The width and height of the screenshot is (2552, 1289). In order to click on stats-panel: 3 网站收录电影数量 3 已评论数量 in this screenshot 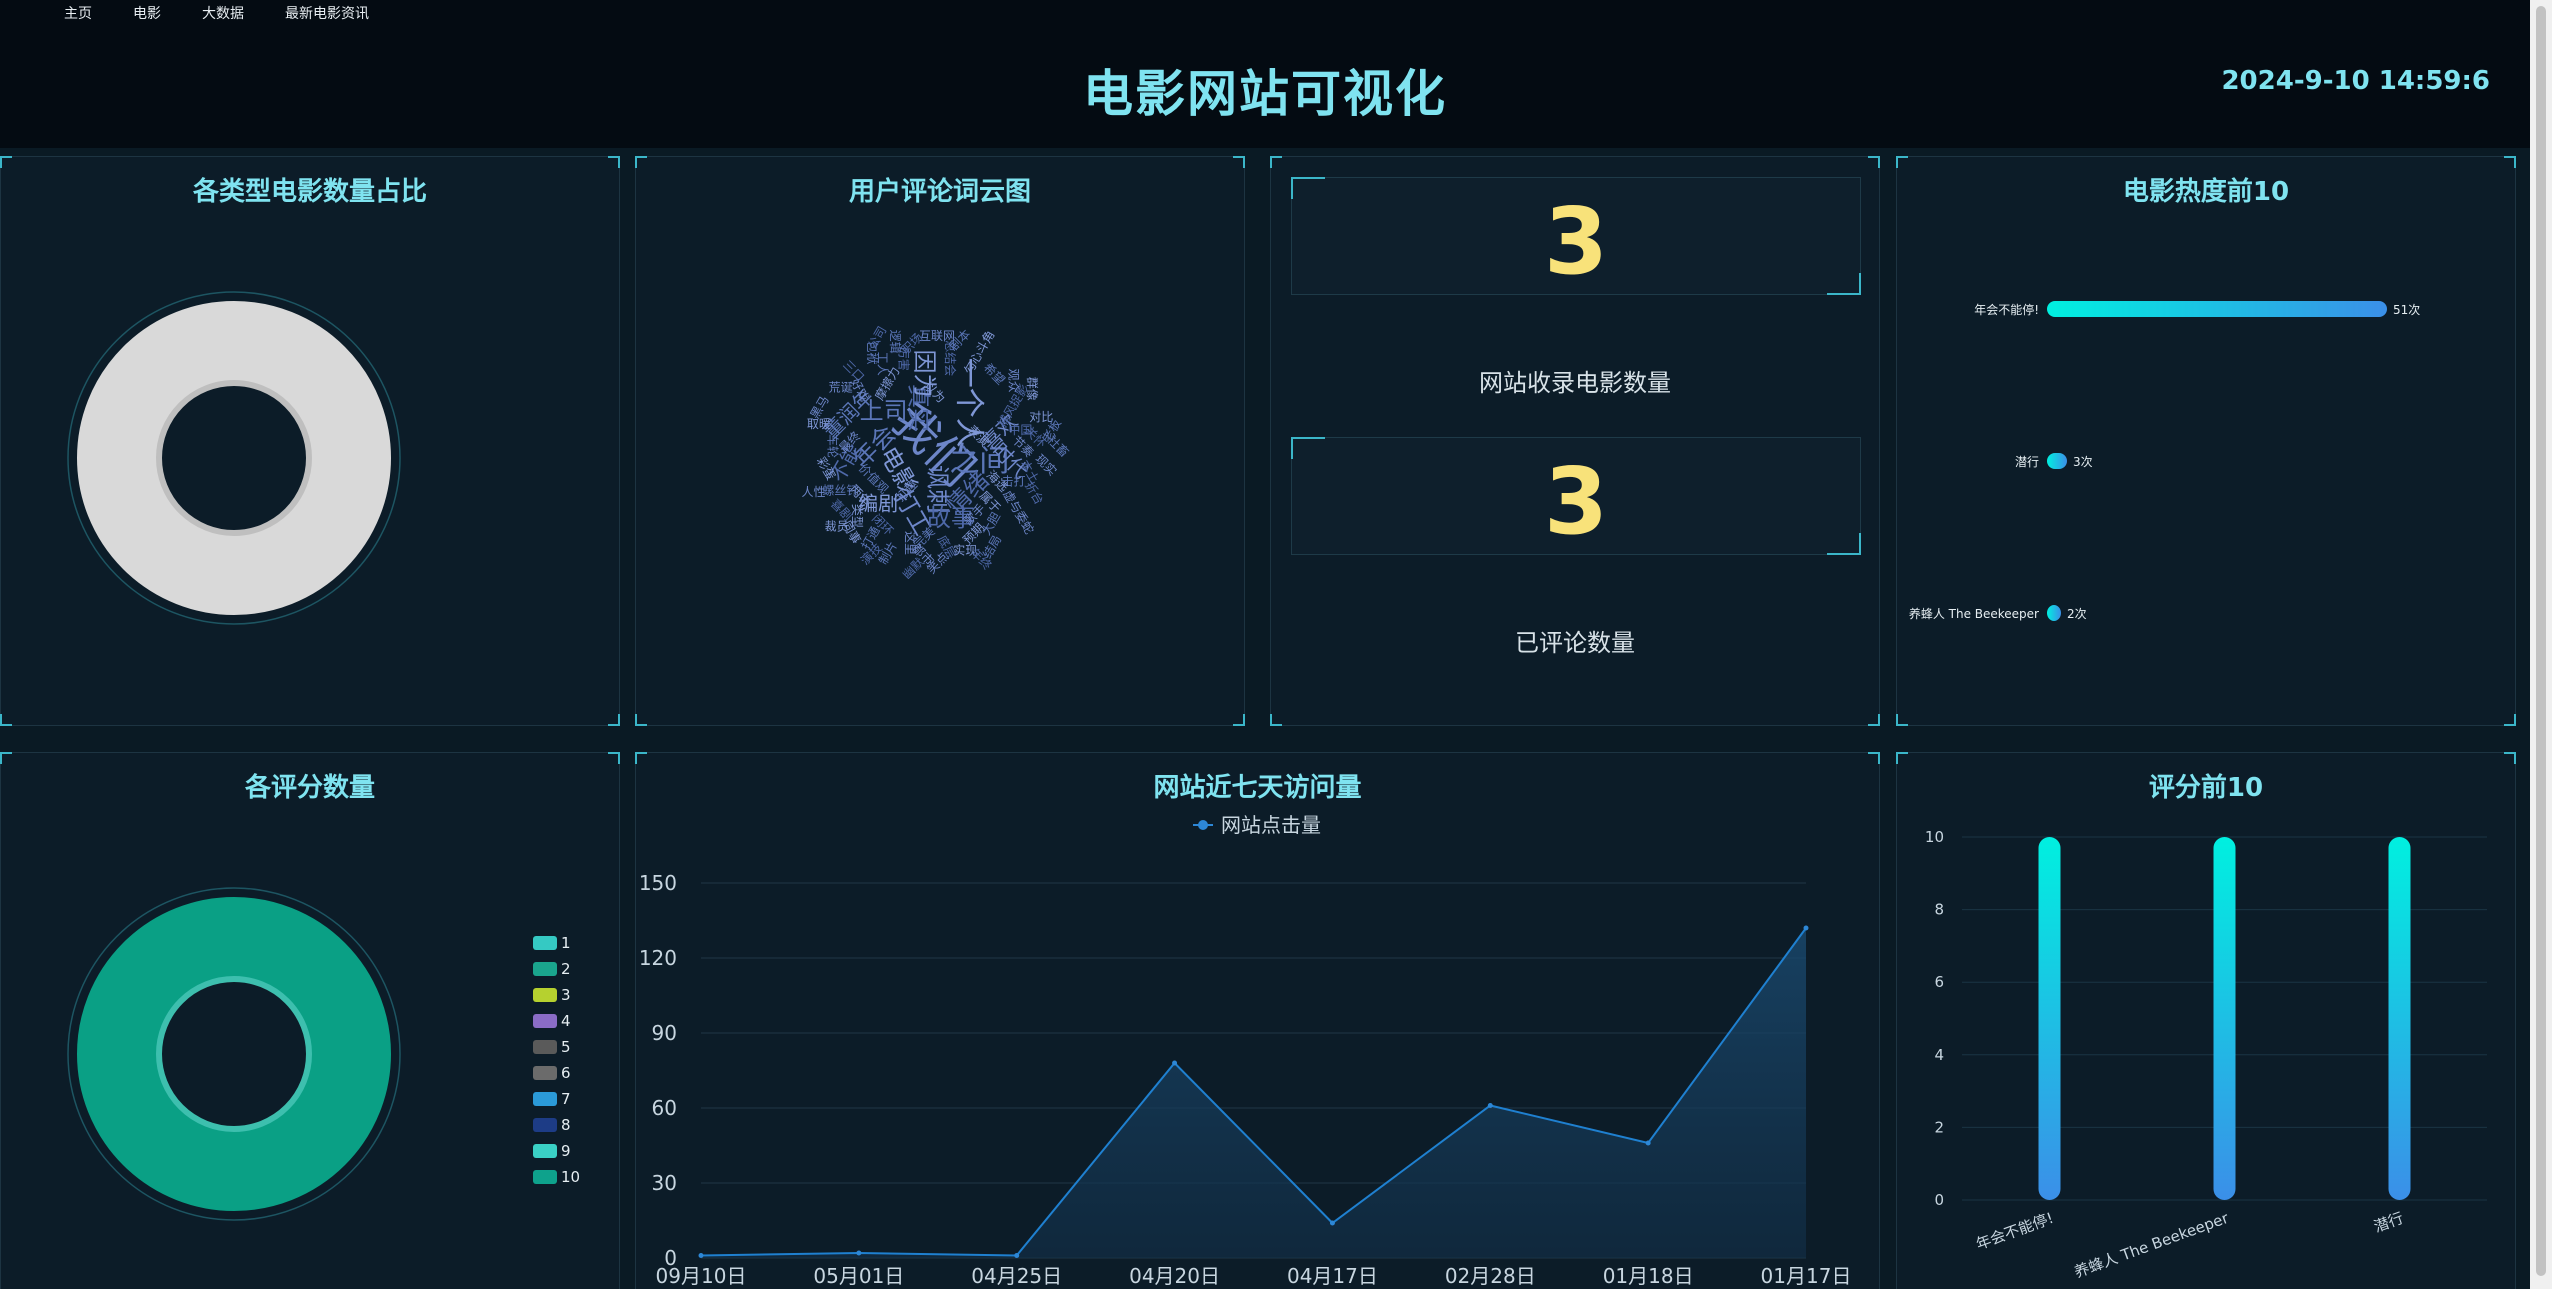, I will do `click(1575, 441)`.